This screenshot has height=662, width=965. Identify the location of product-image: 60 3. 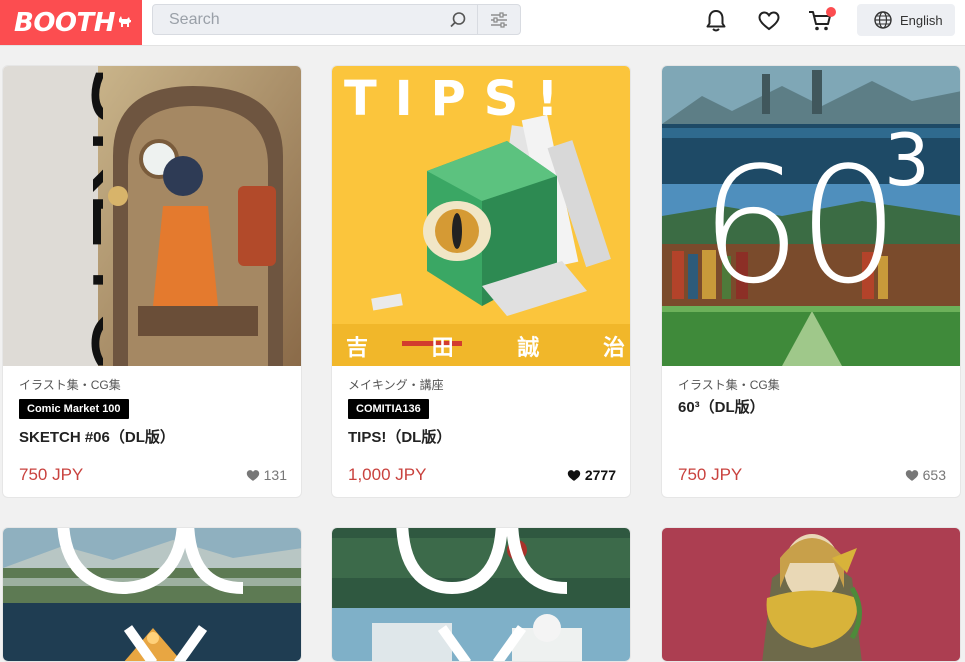
(811, 216).